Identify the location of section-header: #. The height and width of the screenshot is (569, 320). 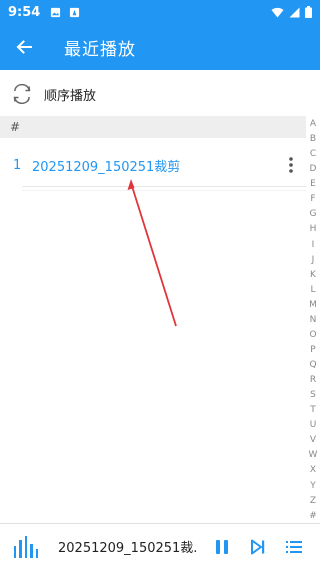
(153, 127).